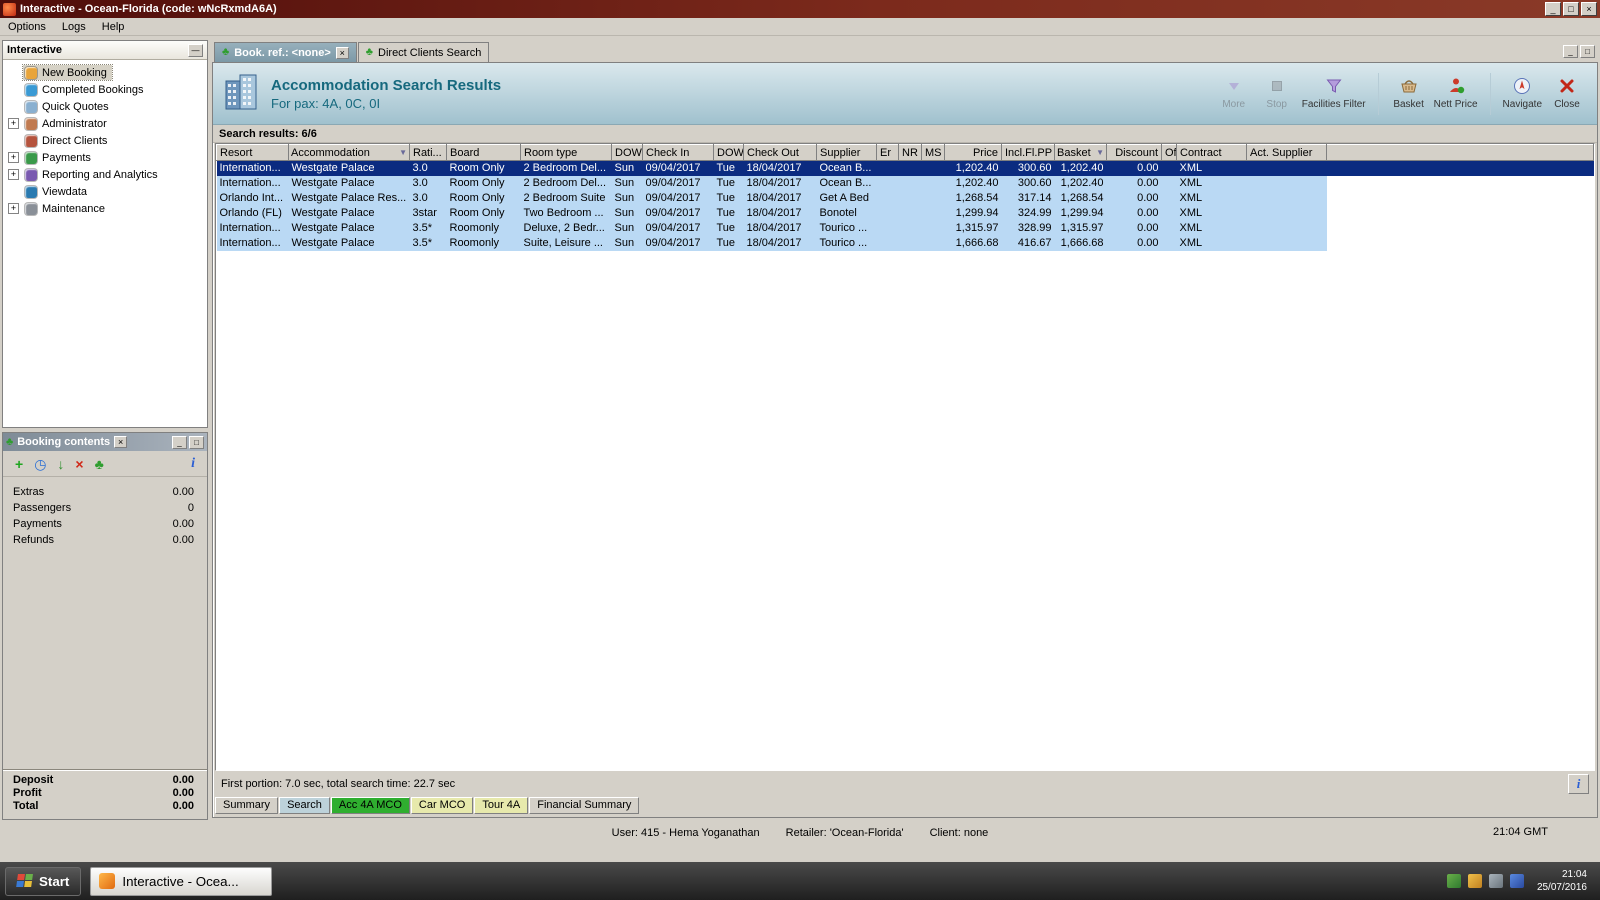 This screenshot has width=1600, height=900. What do you see at coordinates (1409, 93) in the screenshot?
I see `basket-button: Basket` at bounding box center [1409, 93].